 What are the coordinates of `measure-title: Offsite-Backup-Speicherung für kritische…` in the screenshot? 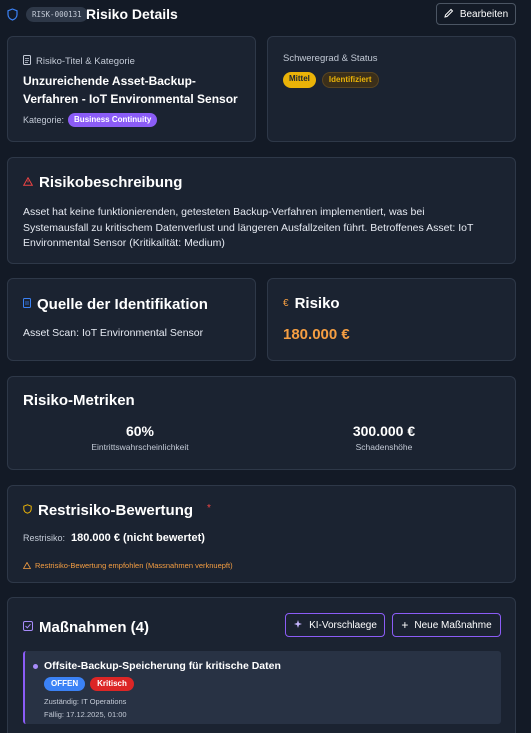 It's located at (162, 666).